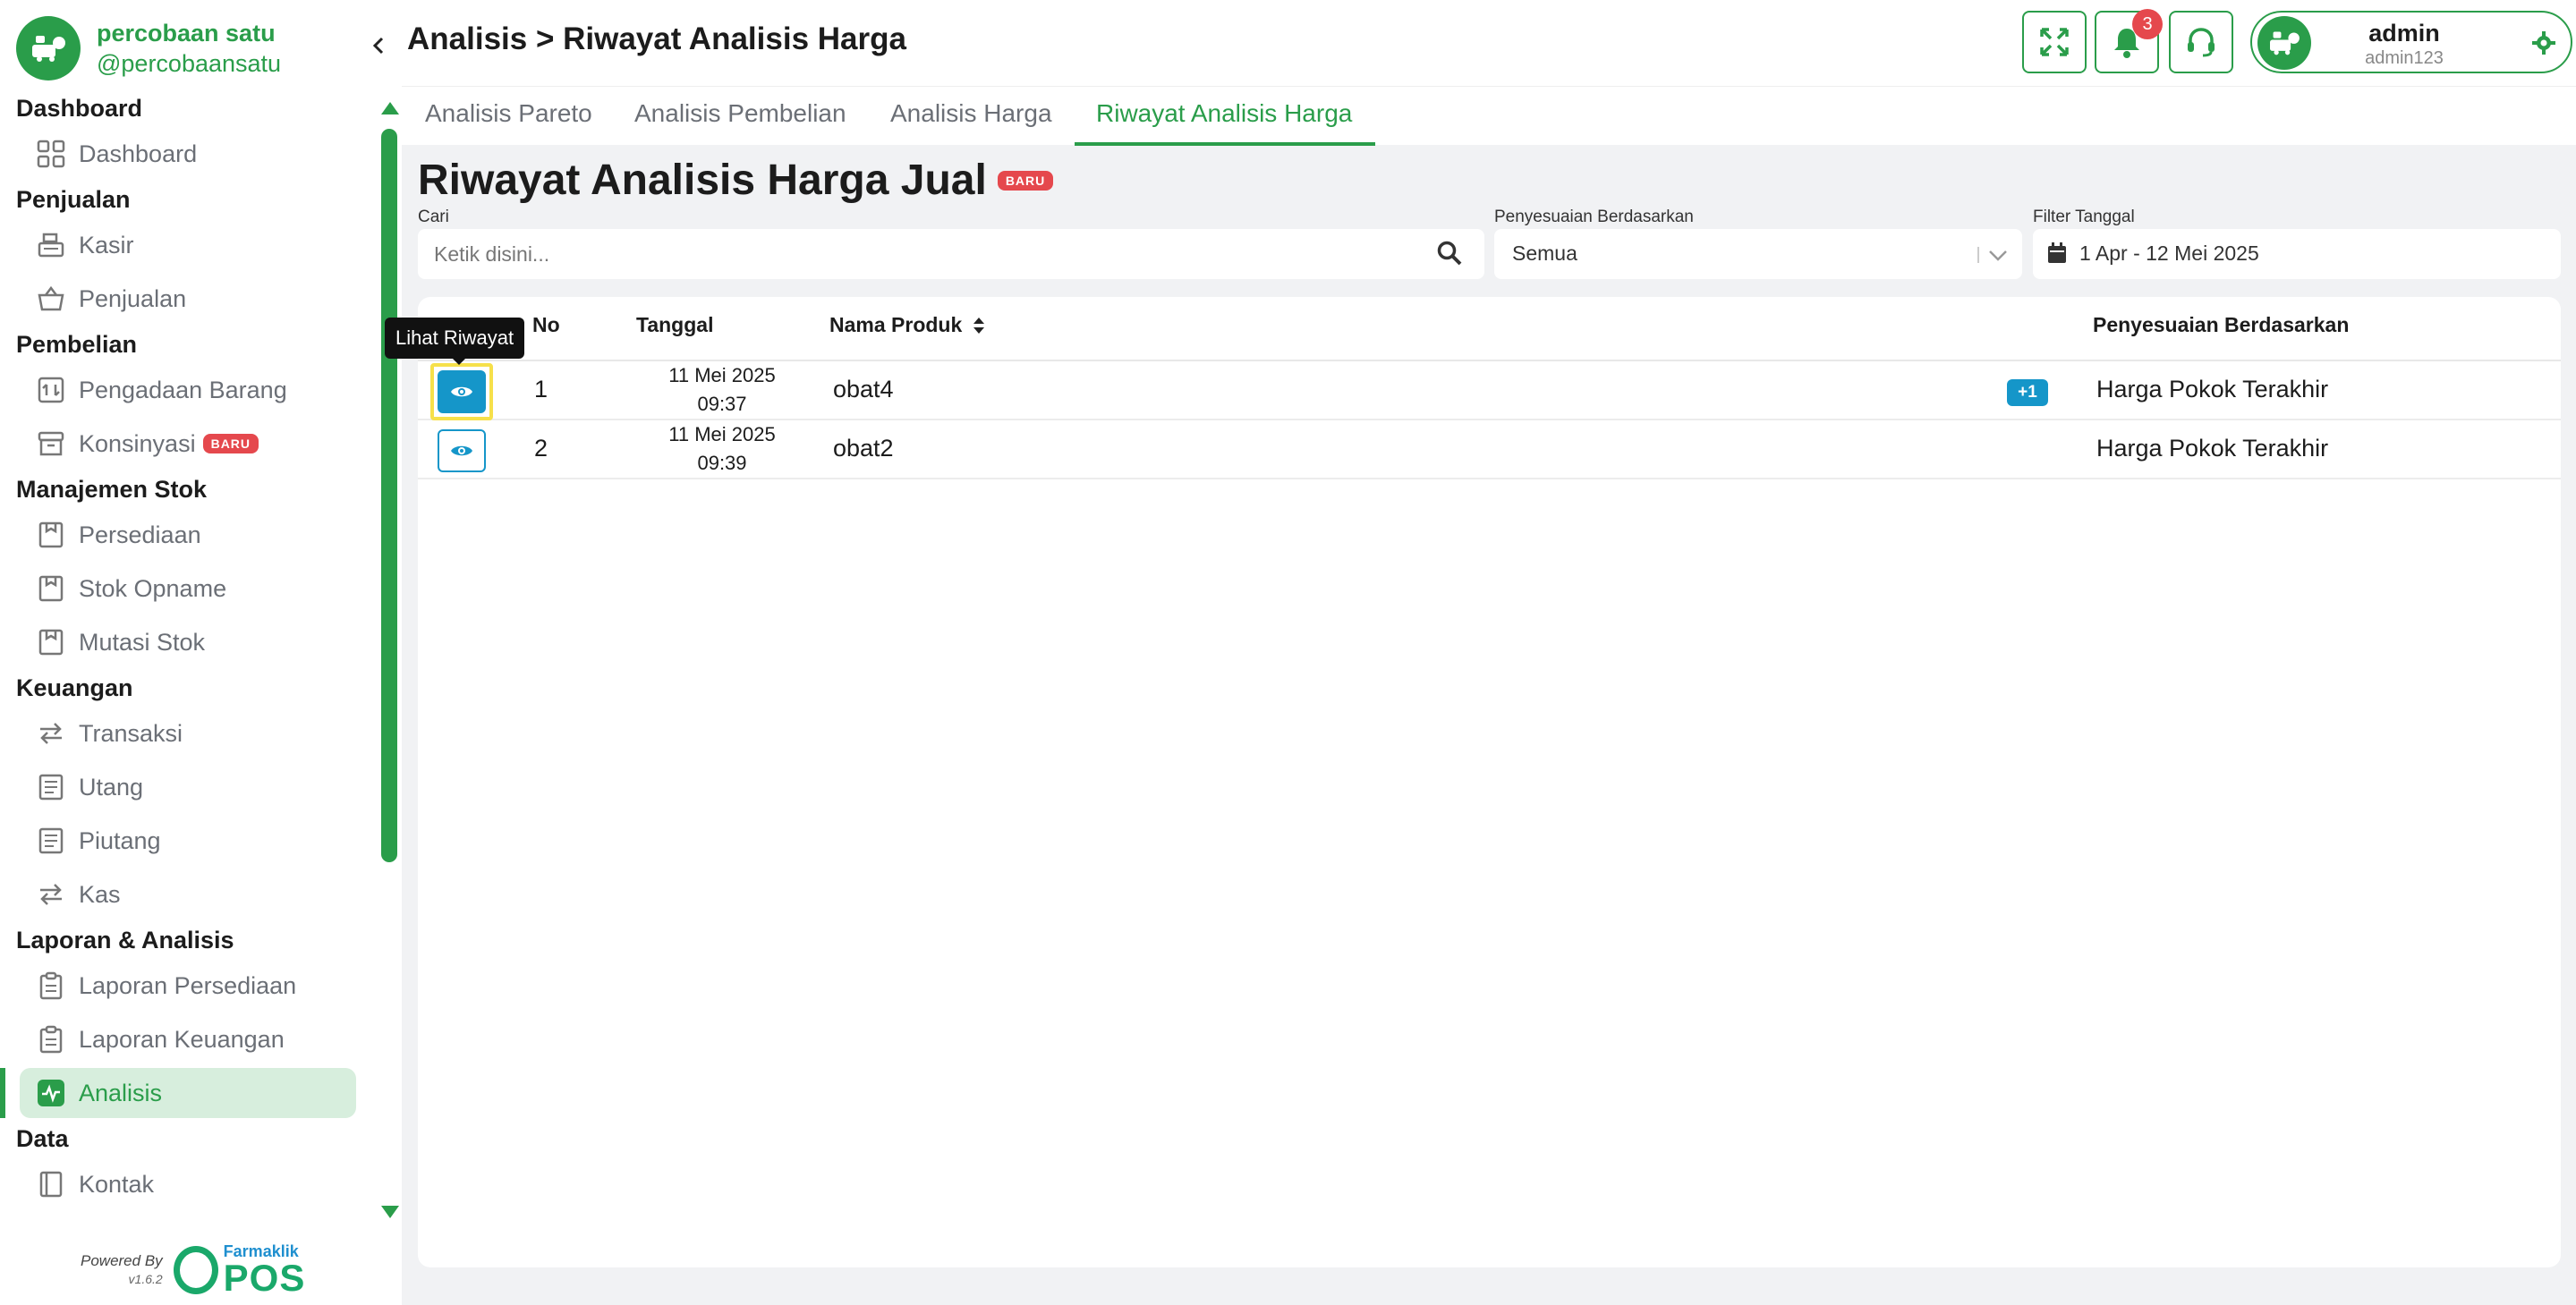 The width and height of the screenshot is (2576, 1305). Describe the element at coordinates (188, 245) in the screenshot. I see `sidebar-item-kasir: Kasir` at that location.